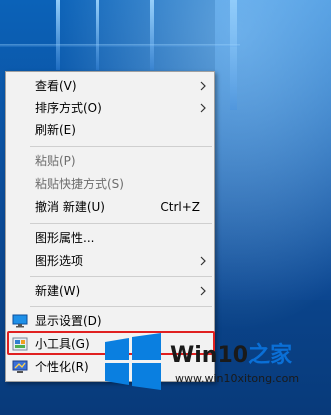  I want to click on watermark-url: www.win10xitong.com, so click(237, 378).